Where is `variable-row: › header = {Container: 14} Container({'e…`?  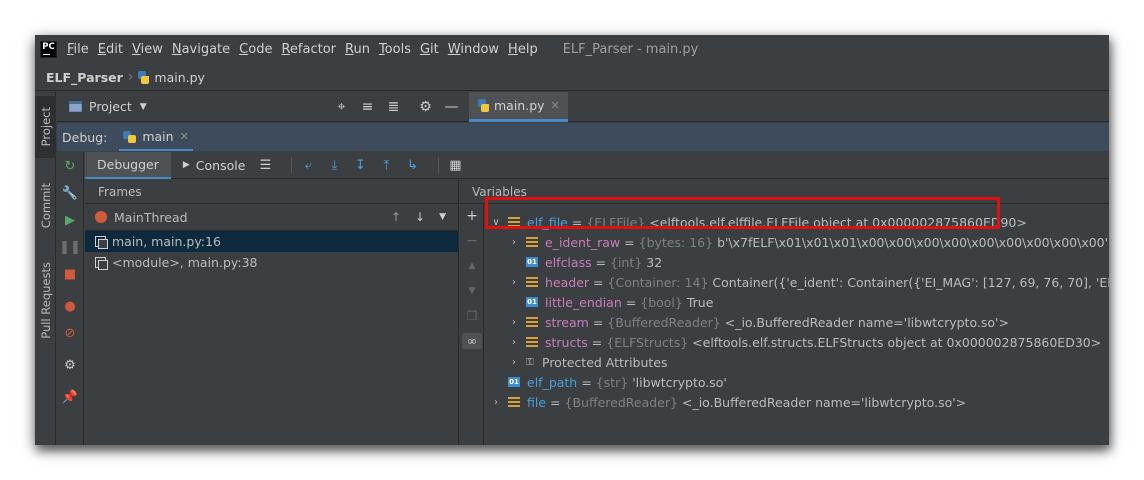 variable-row: › header = {Container: 14} Container({'e… is located at coordinates (808, 282).